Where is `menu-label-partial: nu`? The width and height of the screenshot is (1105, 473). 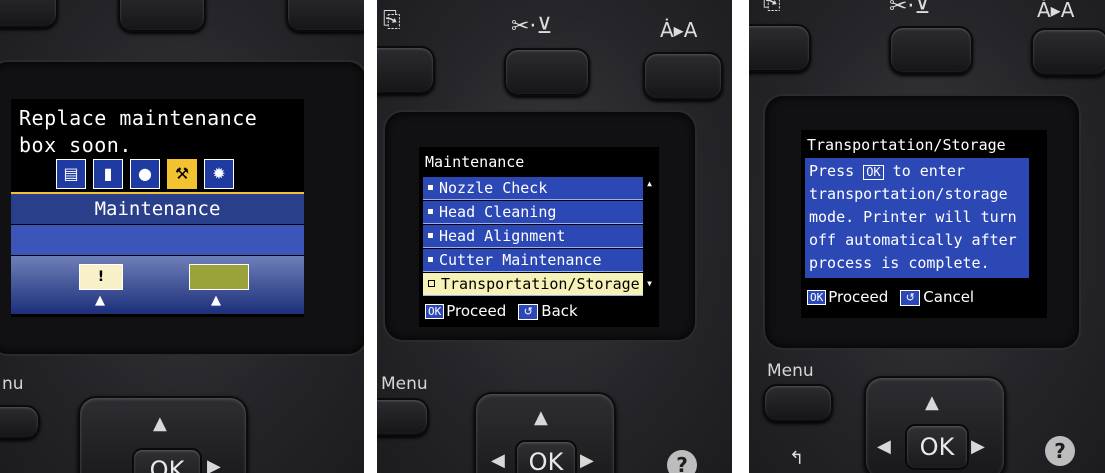 menu-label-partial: nu is located at coordinates (13, 384).